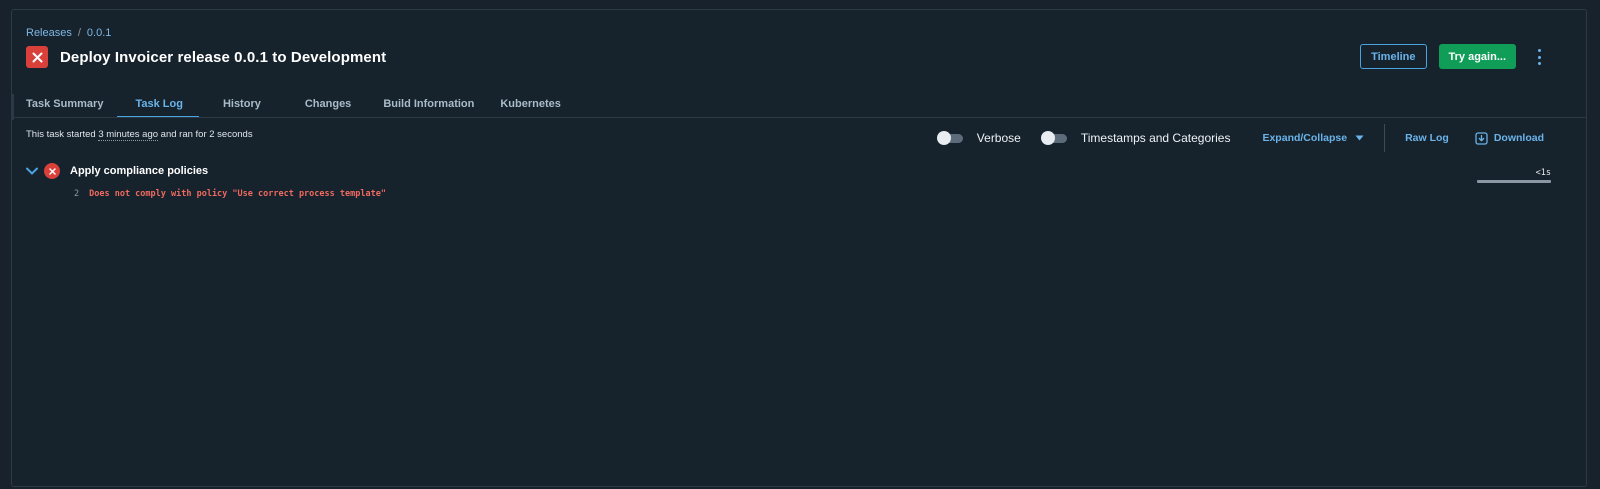 Image resolution: width=1600 pixels, height=489 pixels. Describe the element at coordinates (1481, 138) in the screenshot. I see `download-icon` at that location.